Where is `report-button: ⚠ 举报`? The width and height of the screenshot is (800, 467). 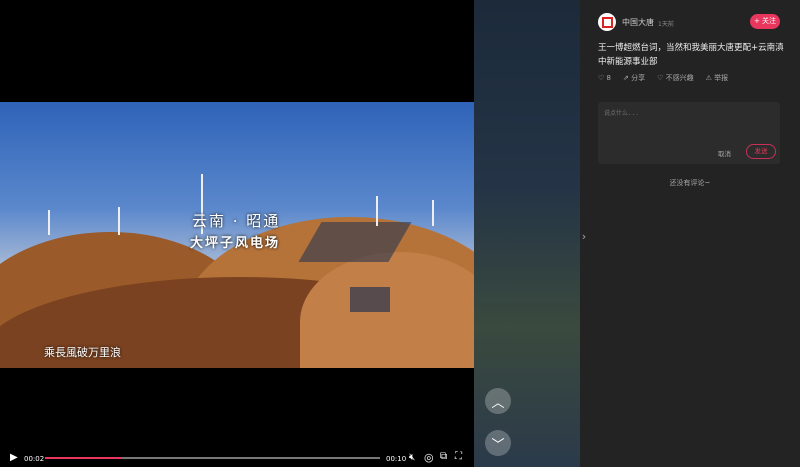 report-button: ⚠ 举报 is located at coordinates (717, 78).